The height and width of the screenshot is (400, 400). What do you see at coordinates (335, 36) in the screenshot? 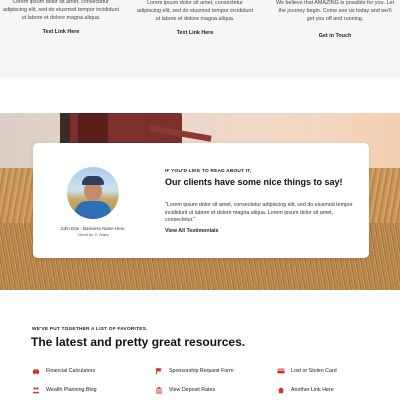
I see `get-in-touch-link: Get in Touch` at bounding box center [335, 36].